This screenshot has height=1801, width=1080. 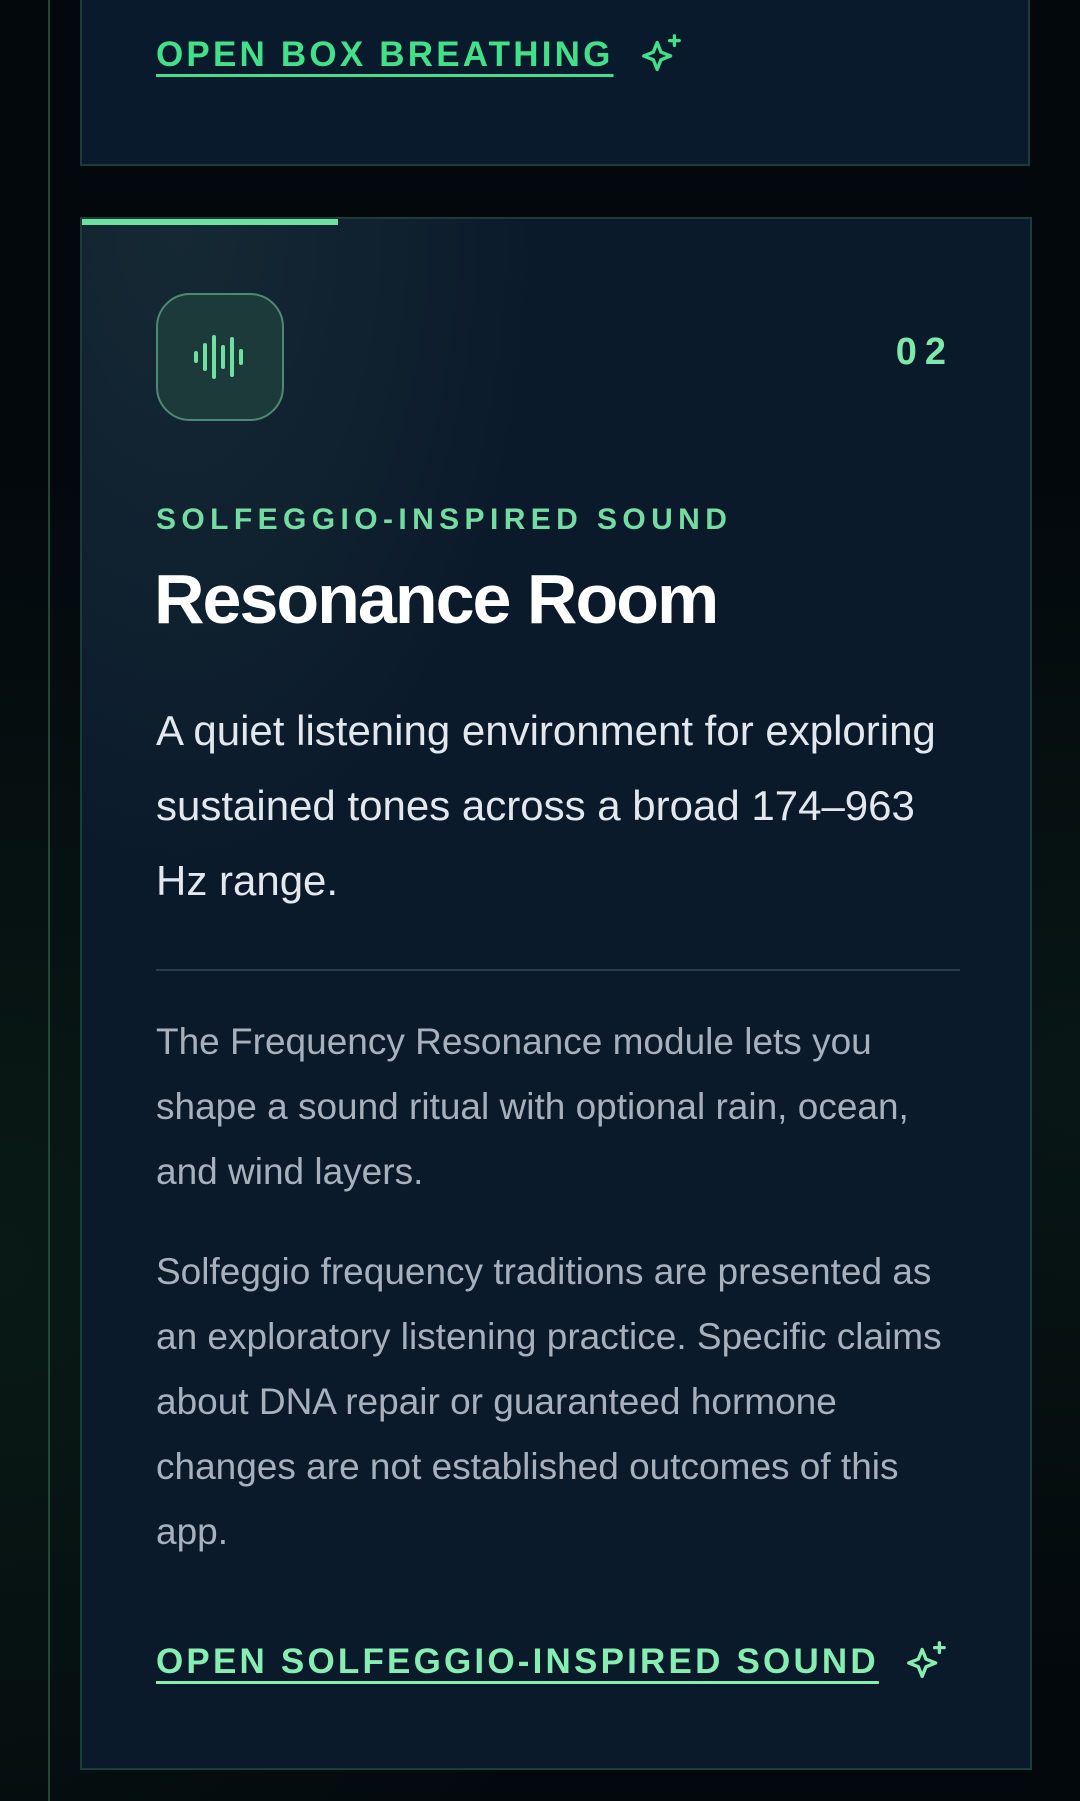 What do you see at coordinates (49, 900) in the screenshot?
I see `timeline-rail` at bounding box center [49, 900].